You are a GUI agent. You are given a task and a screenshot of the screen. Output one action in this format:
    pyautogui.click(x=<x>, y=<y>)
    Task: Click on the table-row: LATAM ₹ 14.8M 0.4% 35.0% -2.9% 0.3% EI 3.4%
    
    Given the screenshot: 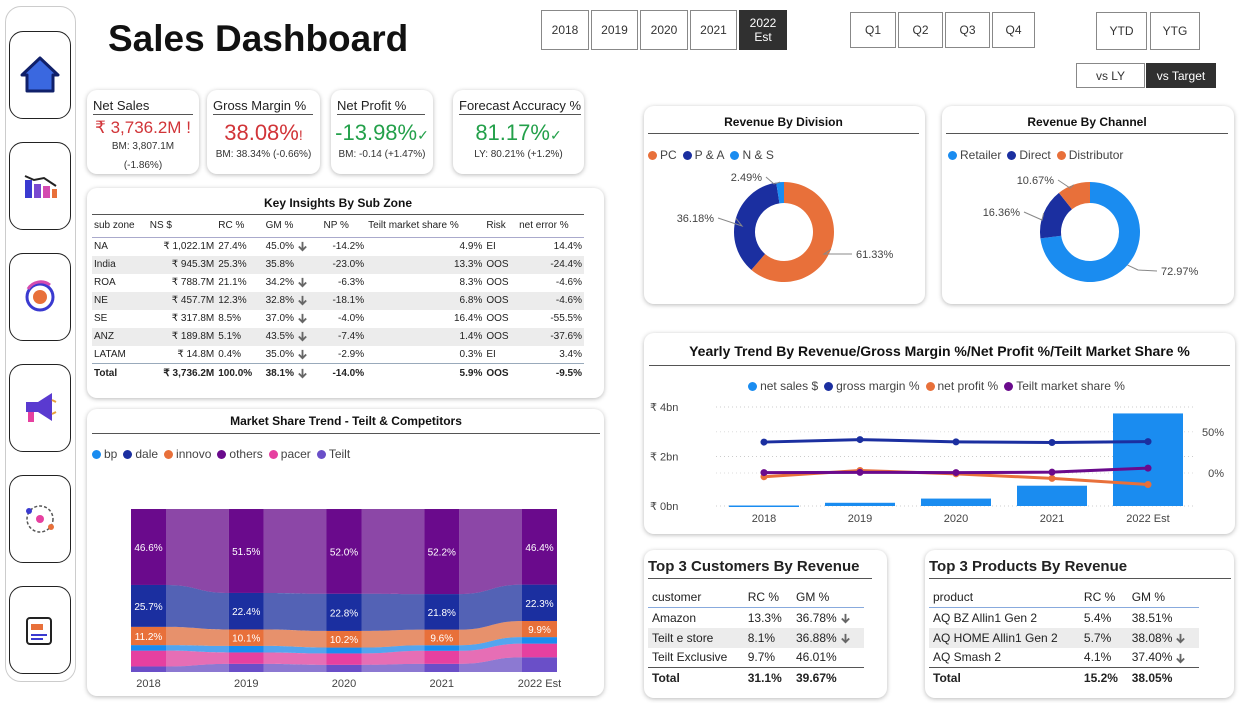 What is the action you would take?
    pyautogui.click(x=338, y=355)
    